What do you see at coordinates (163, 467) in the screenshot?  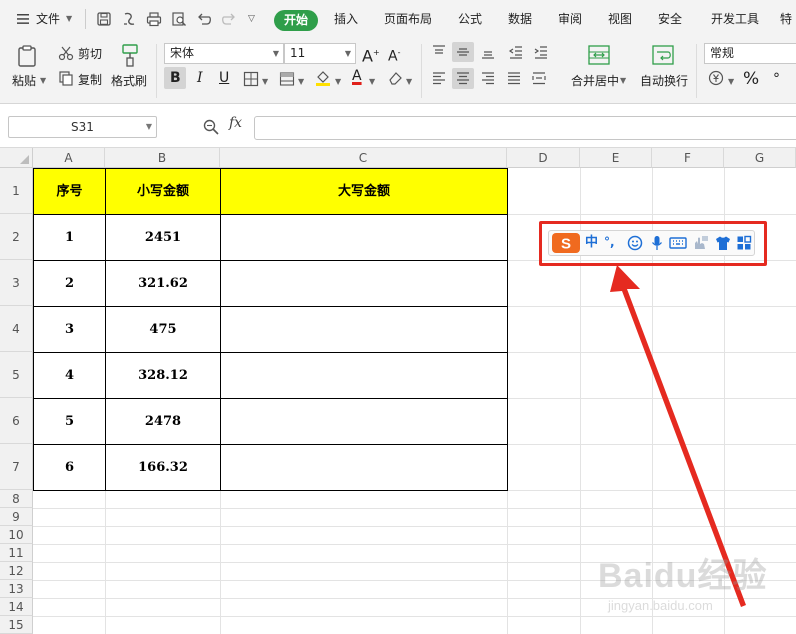 I see `table-cell: 166.32` at bounding box center [163, 467].